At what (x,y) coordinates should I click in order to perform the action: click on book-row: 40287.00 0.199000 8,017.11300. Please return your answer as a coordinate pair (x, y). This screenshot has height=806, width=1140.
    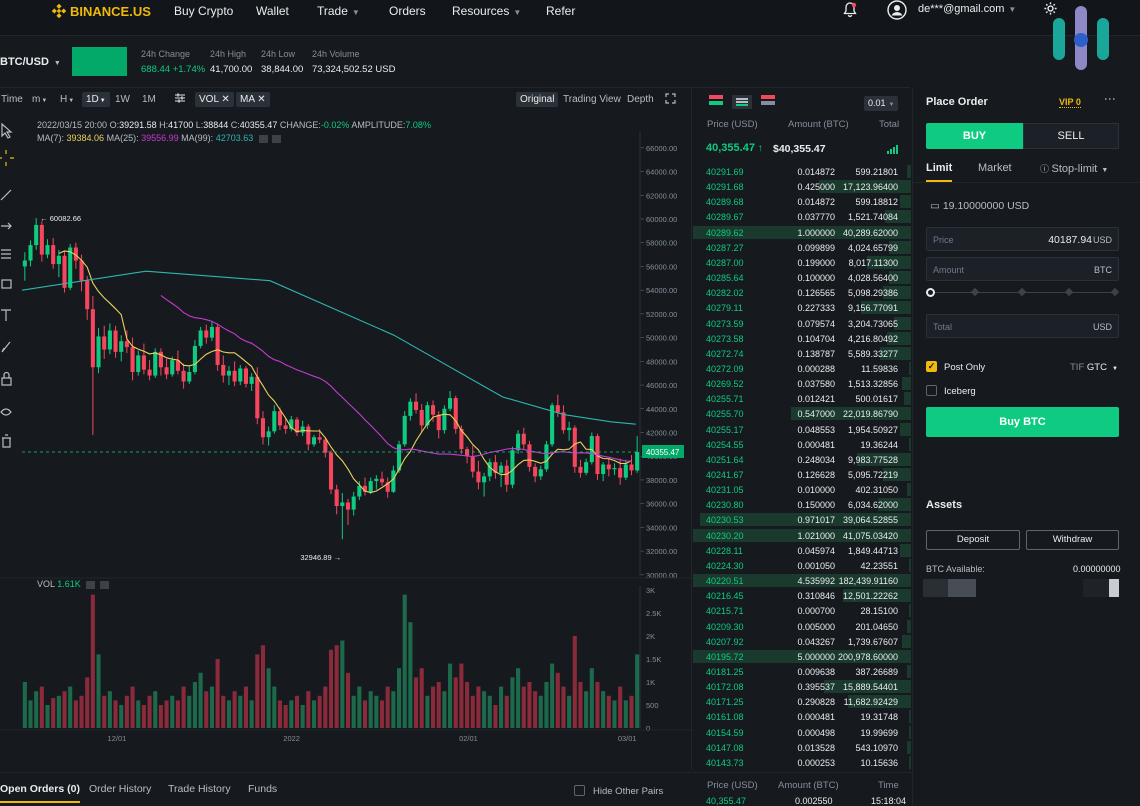
    Looking at the image, I should click on (802, 262).